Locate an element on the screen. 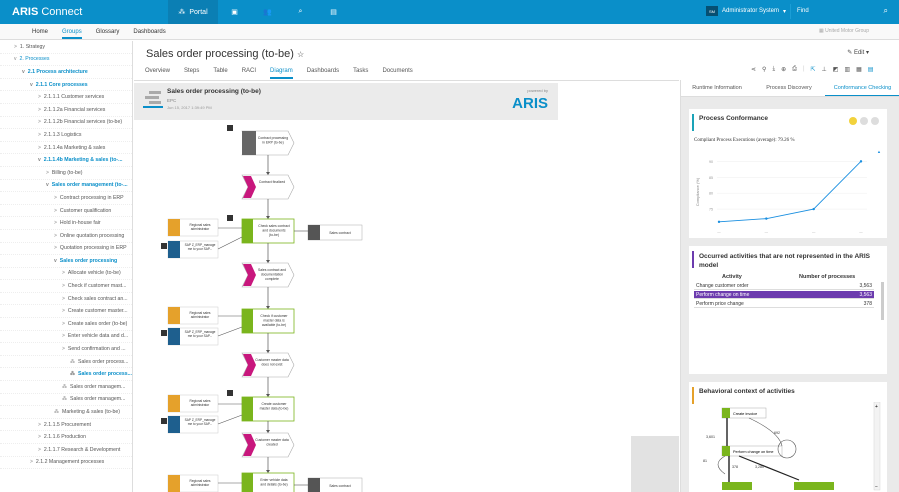  grid-icon: ▦ is located at coordinates (859, 69).